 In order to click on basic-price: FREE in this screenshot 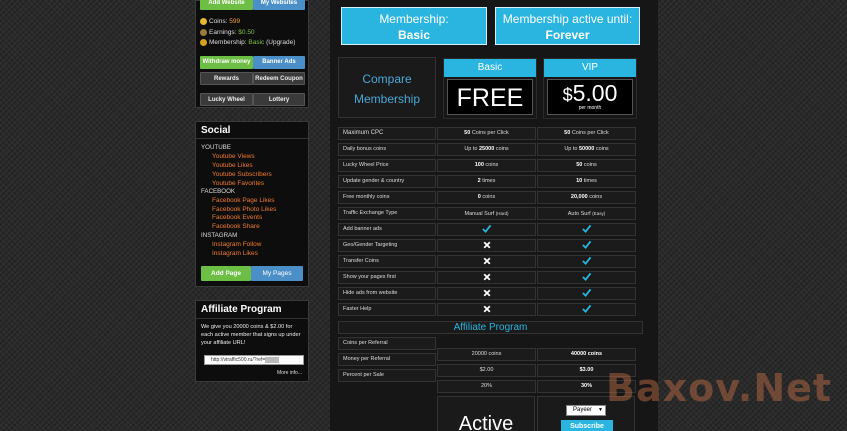, I will do `click(490, 98)`.